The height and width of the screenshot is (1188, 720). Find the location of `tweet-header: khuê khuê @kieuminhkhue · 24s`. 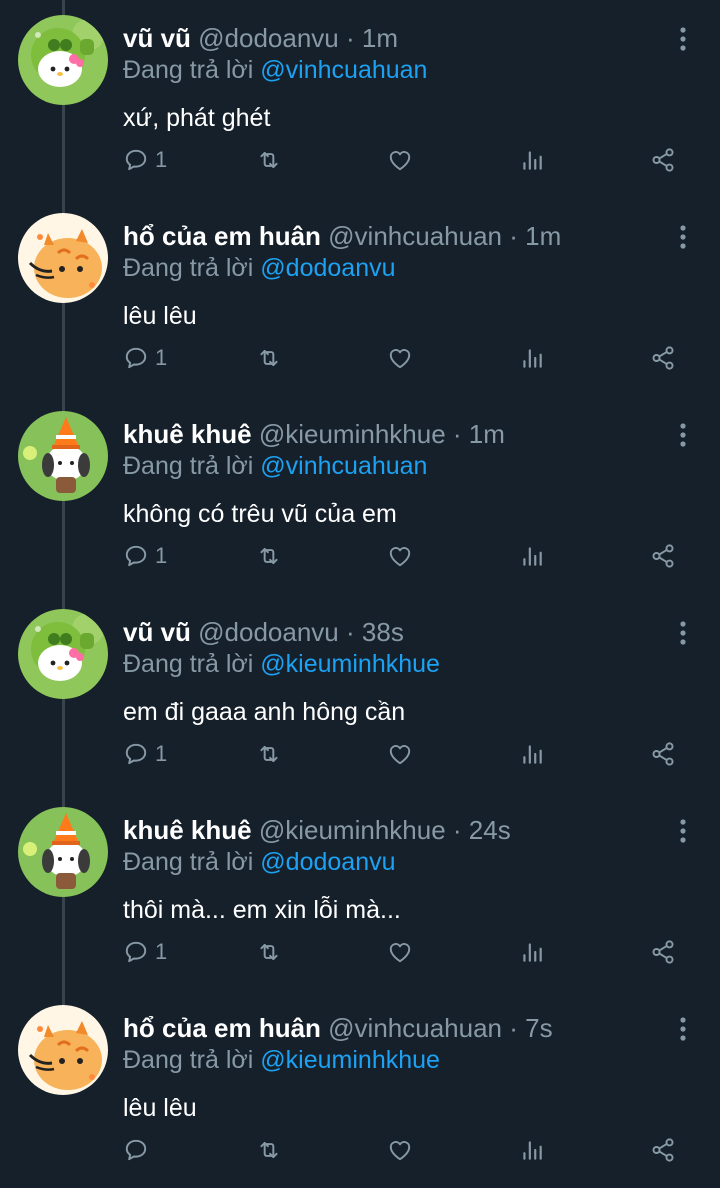

tweet-header: khuê khuê @kieuminhkhue · 24s is located at coordinates (317, 830).